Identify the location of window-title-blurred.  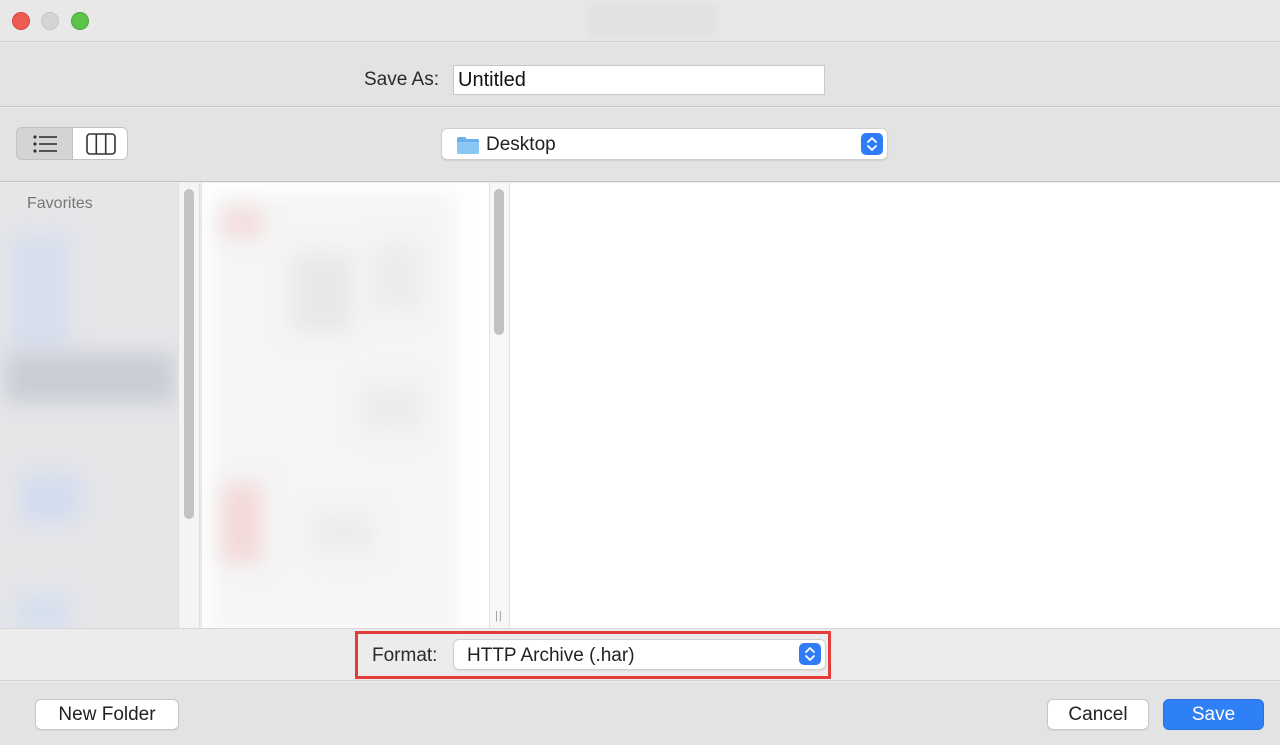
(653, 21).